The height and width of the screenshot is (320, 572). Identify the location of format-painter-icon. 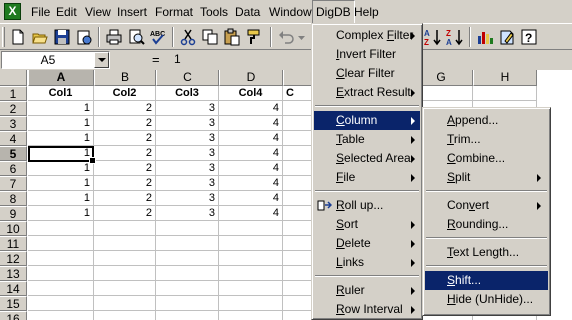
(254, 37).